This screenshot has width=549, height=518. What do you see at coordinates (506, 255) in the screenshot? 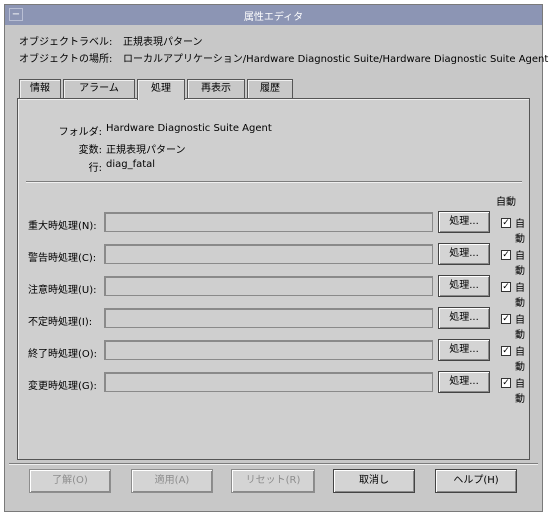
I see `warning-auto-checkbox: ✓` at bounding box center [506, 255].